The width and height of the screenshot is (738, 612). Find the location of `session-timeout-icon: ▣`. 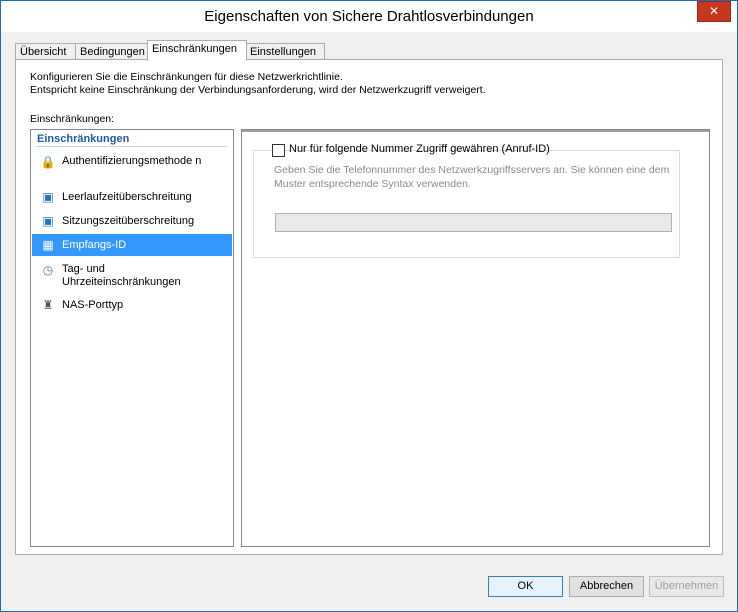

session-timeout-icon: ▣ is located at coordinates (48, 221).